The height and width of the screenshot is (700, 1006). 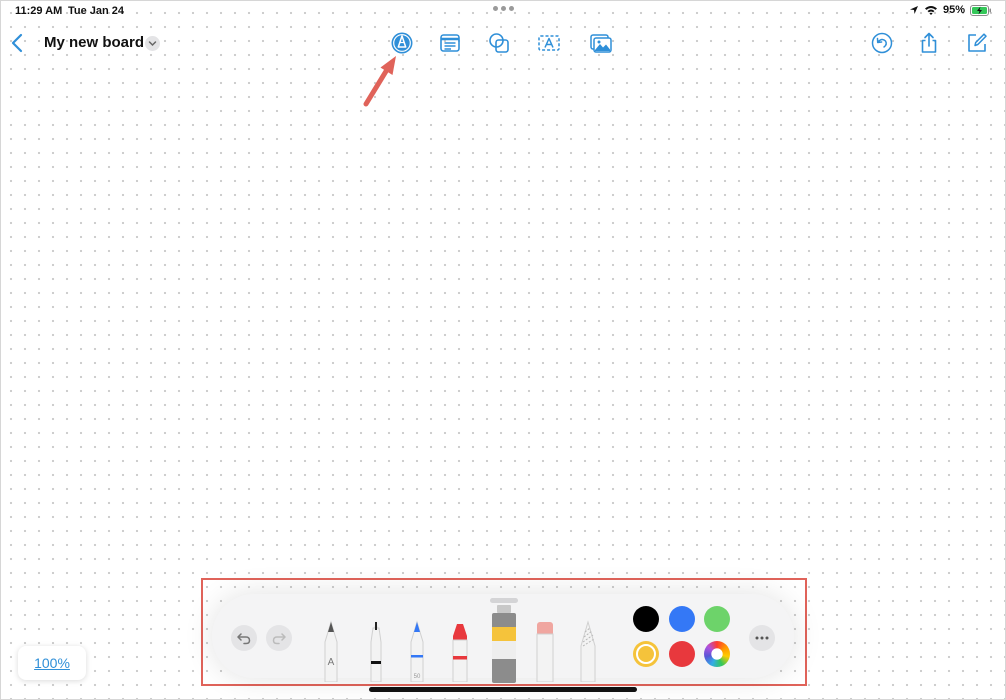 I want to click on back-button, so click(x=18, y=43).